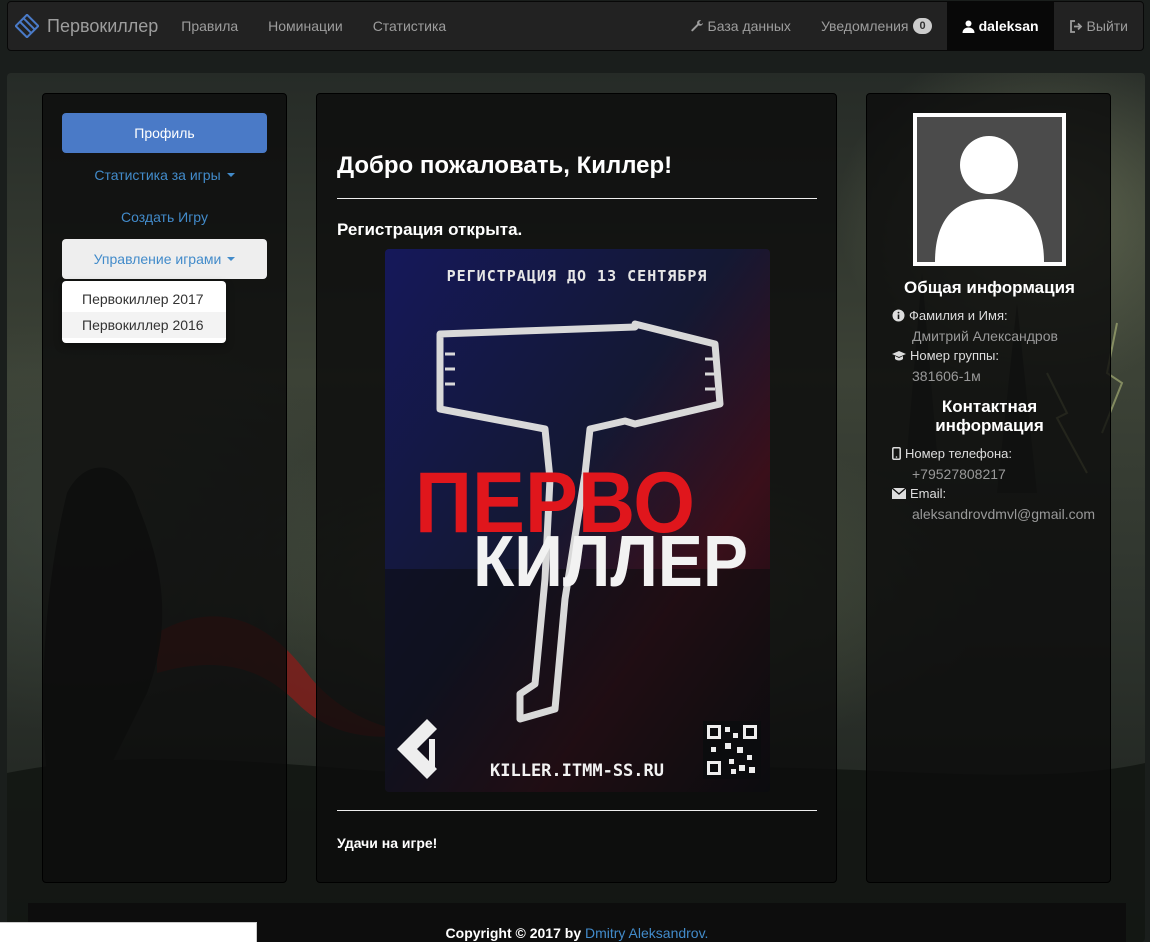 This screenshot has width=1150, height=942. Describe the element at coordinates (989, 287) in the screenshot. I see `general-info-title: Общая информация` at that location.